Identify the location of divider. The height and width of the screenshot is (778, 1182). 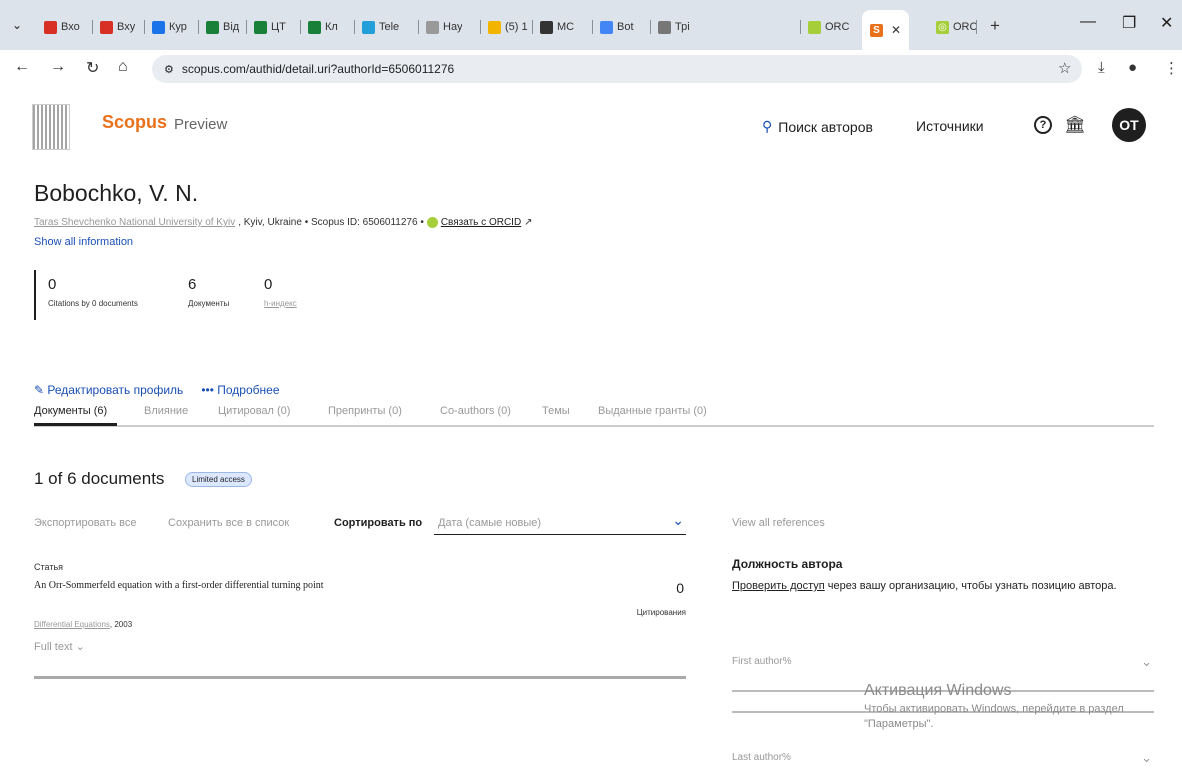
(360, 677).